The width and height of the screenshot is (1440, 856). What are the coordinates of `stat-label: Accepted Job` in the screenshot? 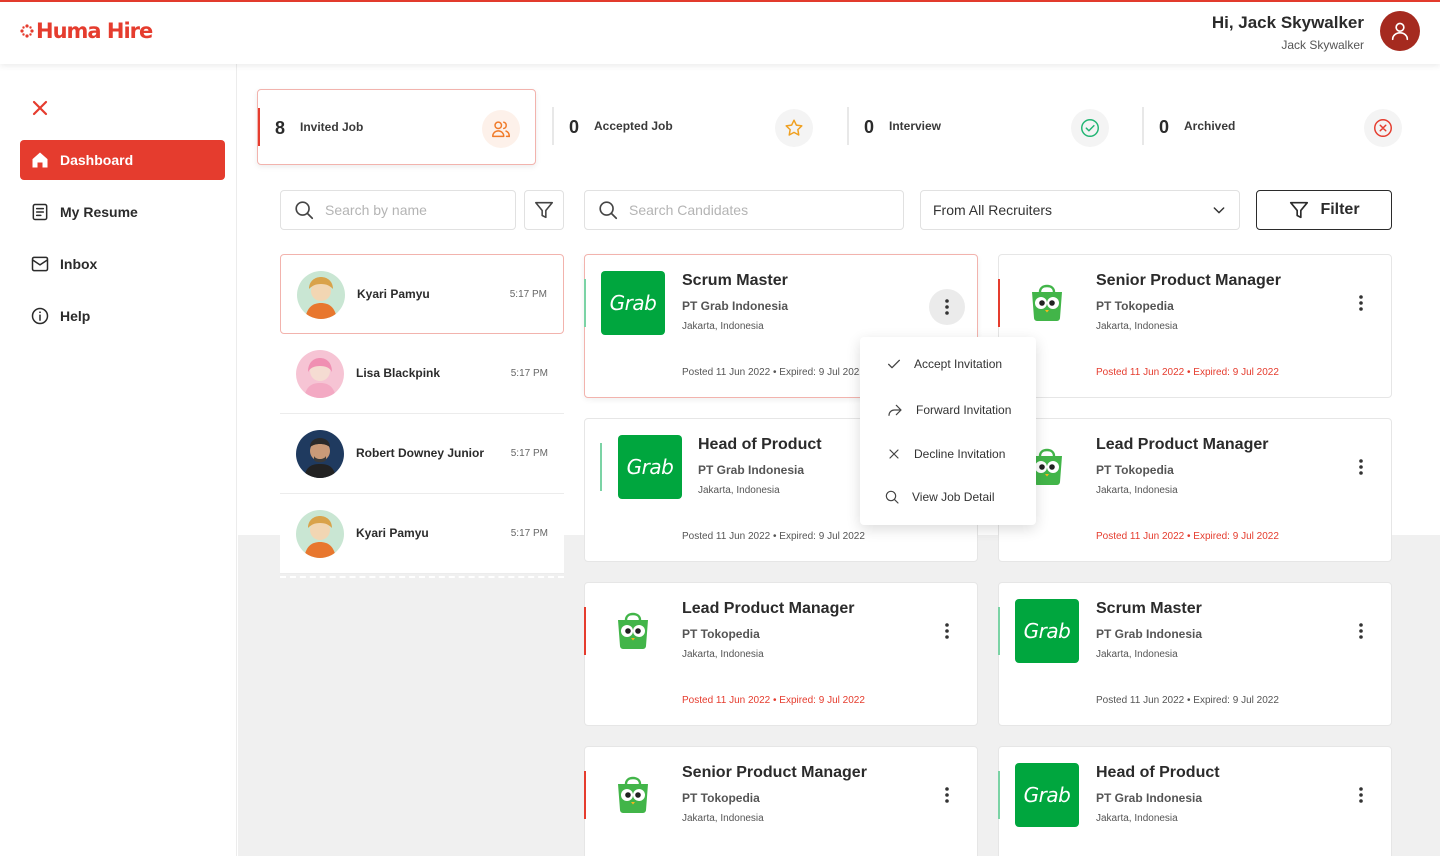 It's located at (633, 126).